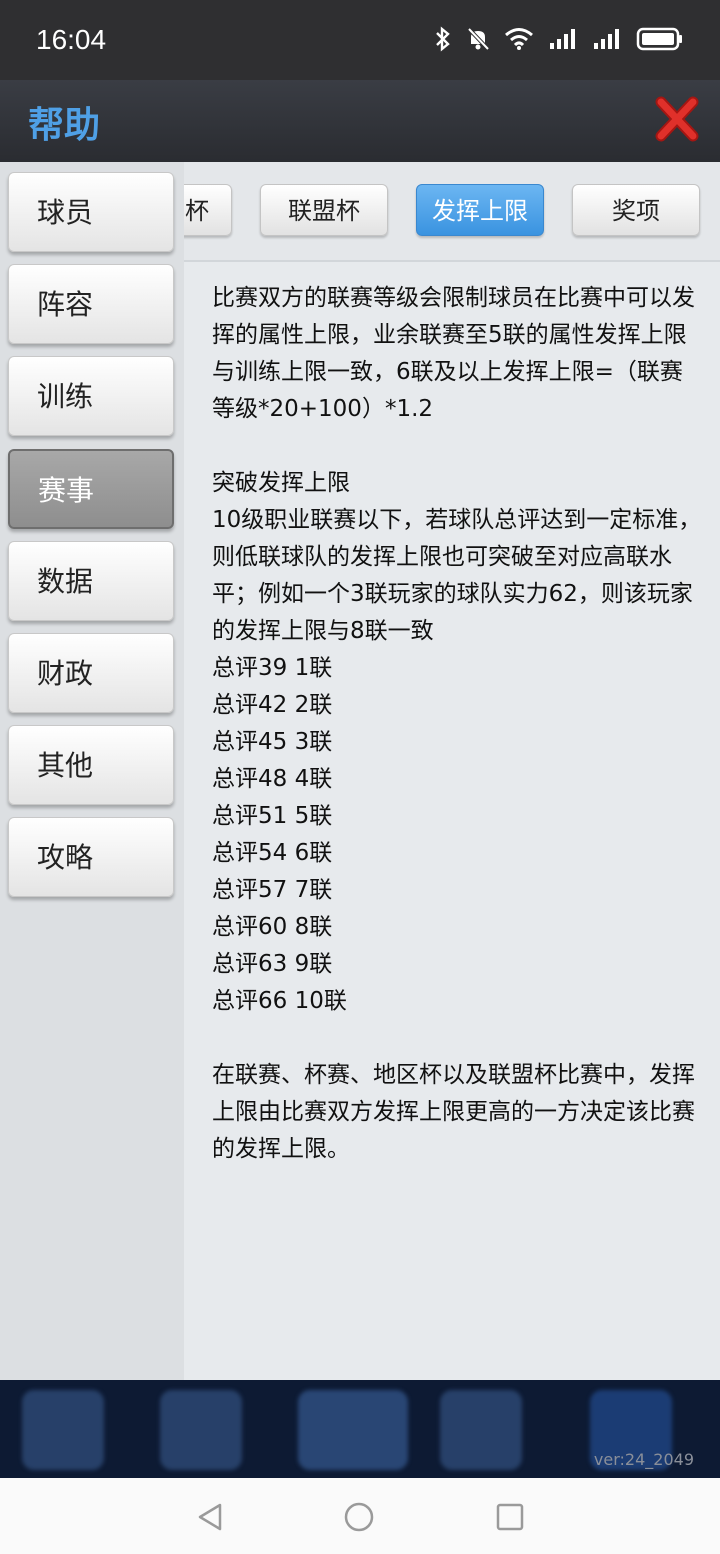 The width and height of the screenshot is (720, 1554). I want to click on rating-line: 总评63 9联, so click(272, 964).